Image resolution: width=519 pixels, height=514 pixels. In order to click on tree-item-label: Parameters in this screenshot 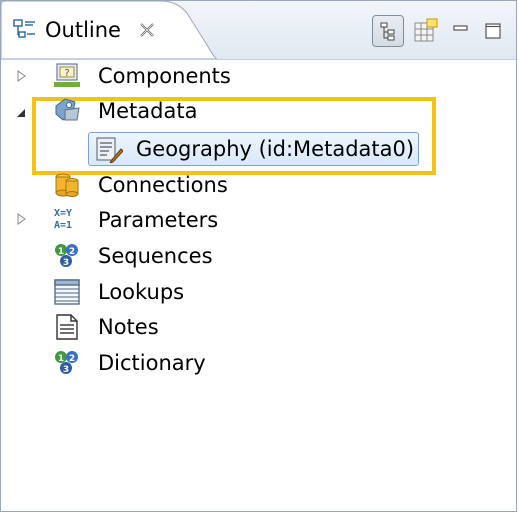, I will do `click(158, 220)`.